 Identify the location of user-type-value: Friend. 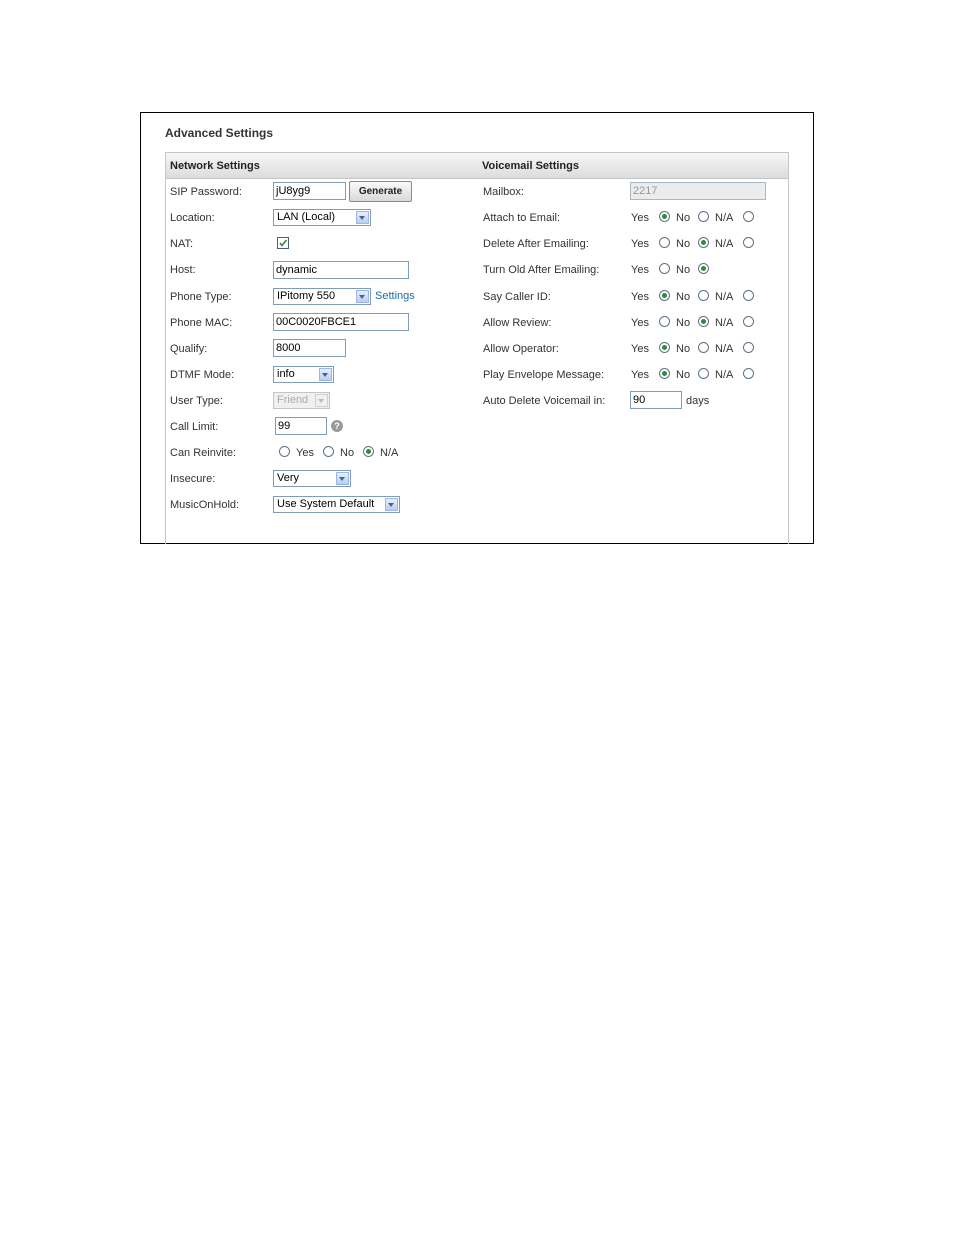
(293, 400).